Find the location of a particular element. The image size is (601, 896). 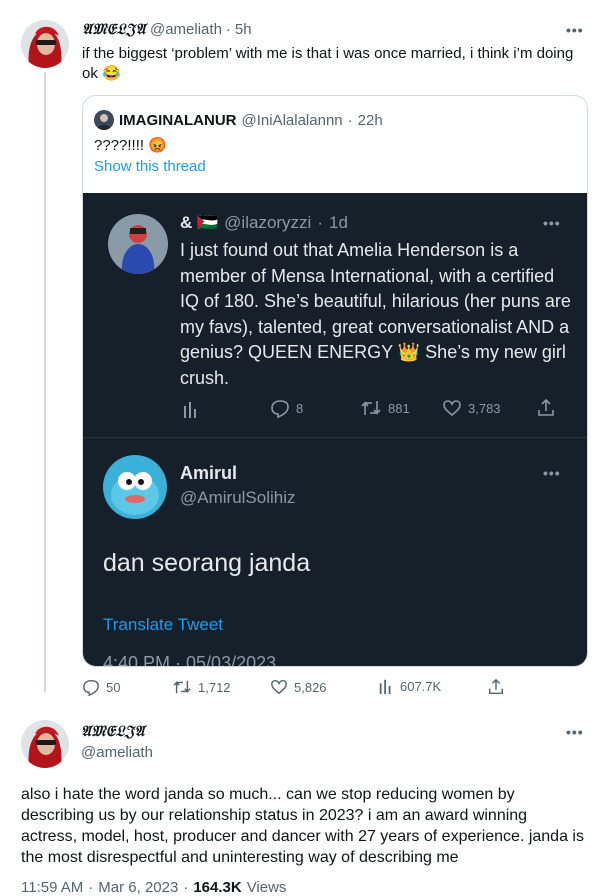

tweet-actions: 50 1,712 5,826 607.7K is located at coordinates (332, 688).